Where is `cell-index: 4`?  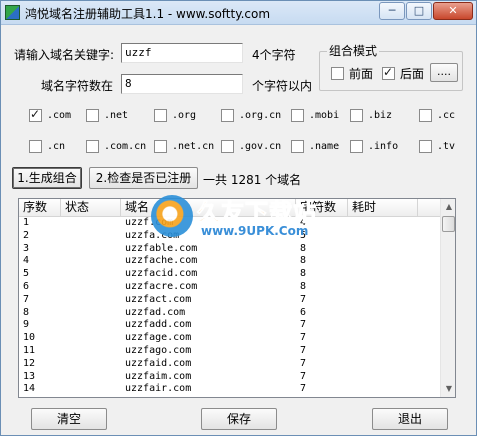 cell-index: 4 is located at coordinates (26, 261).